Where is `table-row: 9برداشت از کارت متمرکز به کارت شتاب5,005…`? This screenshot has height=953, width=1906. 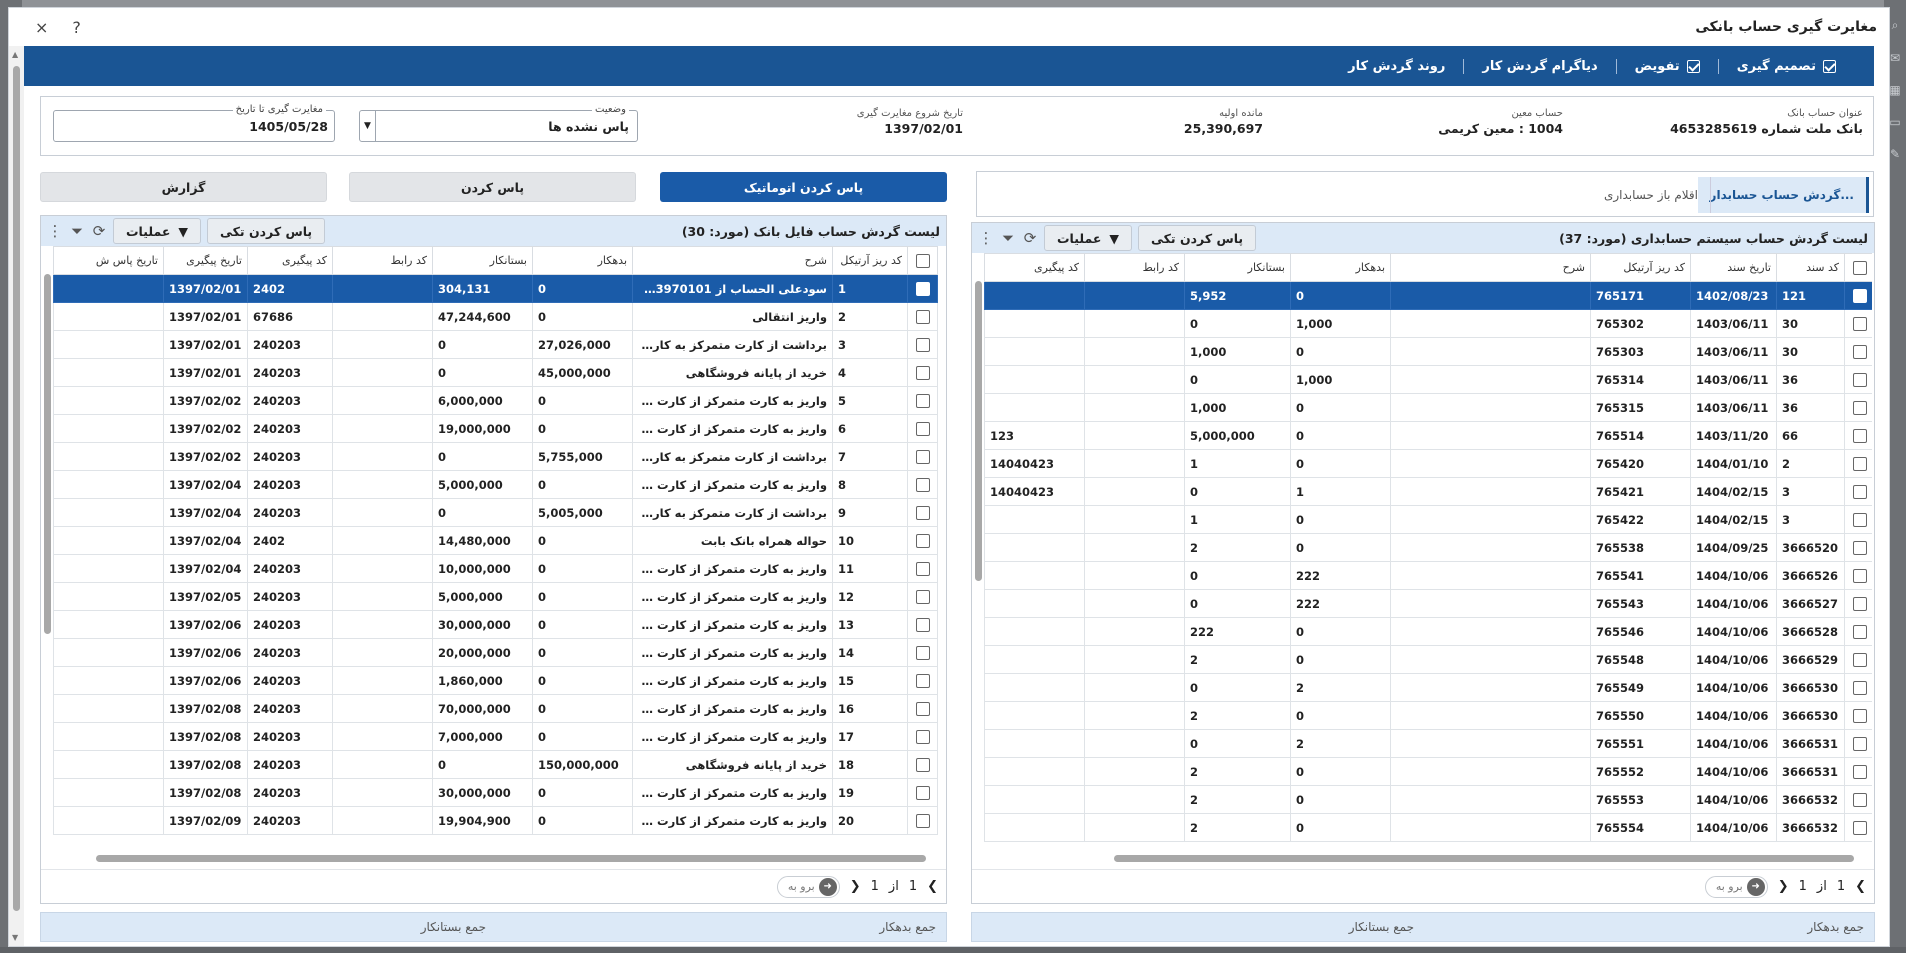
table-row: 9برداشت از کارت متمرکز به کارت شتاب5,005… is located at coordinates (495, 512).